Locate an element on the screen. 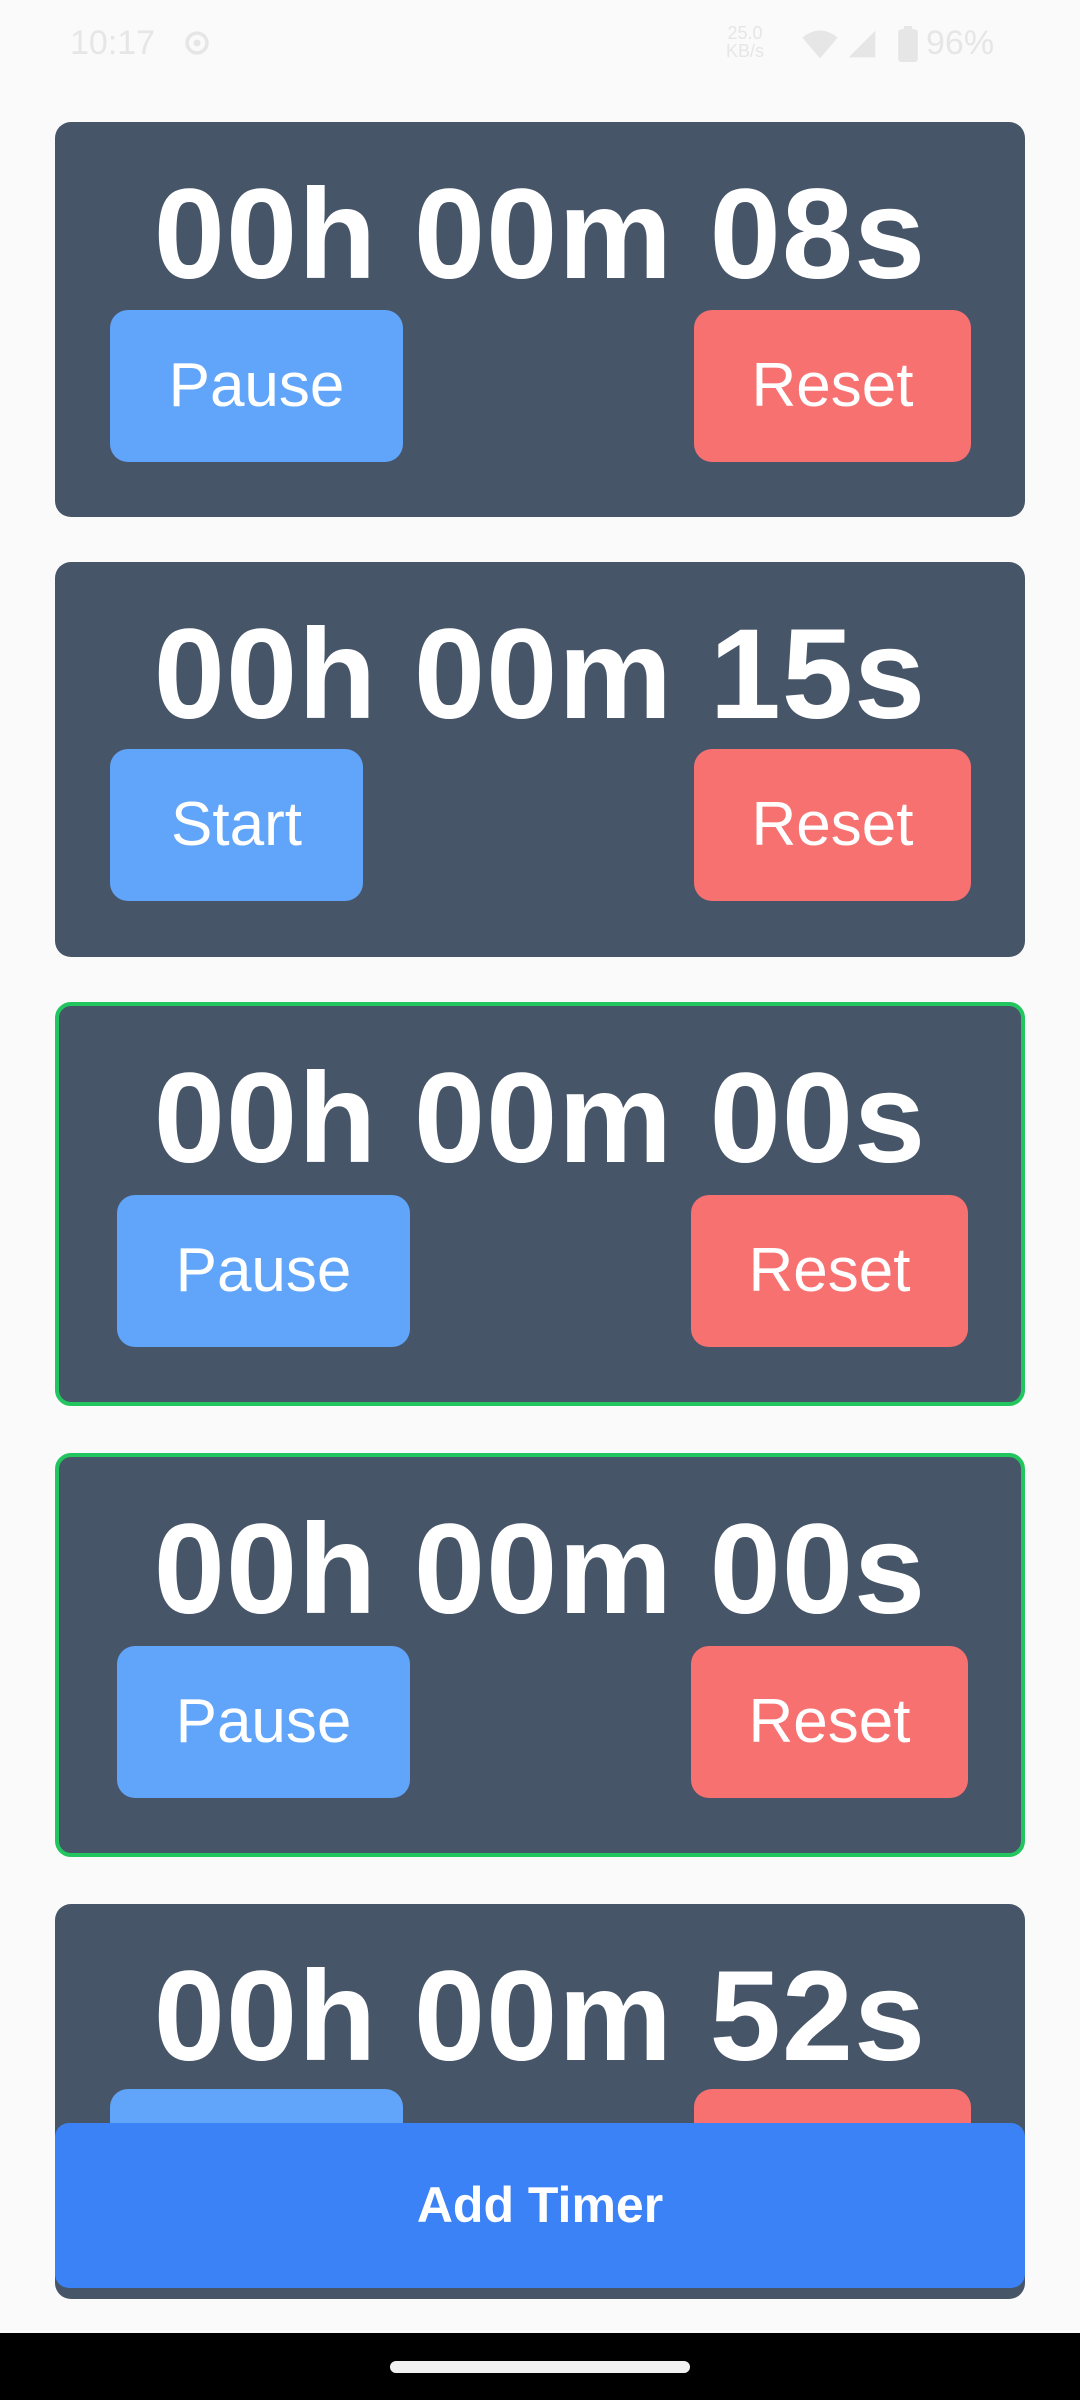 The height and width of the screenshot is (2400, 1080). timer-card: 00h 00m 15s Start Reset is located at coordinates (540, 759).